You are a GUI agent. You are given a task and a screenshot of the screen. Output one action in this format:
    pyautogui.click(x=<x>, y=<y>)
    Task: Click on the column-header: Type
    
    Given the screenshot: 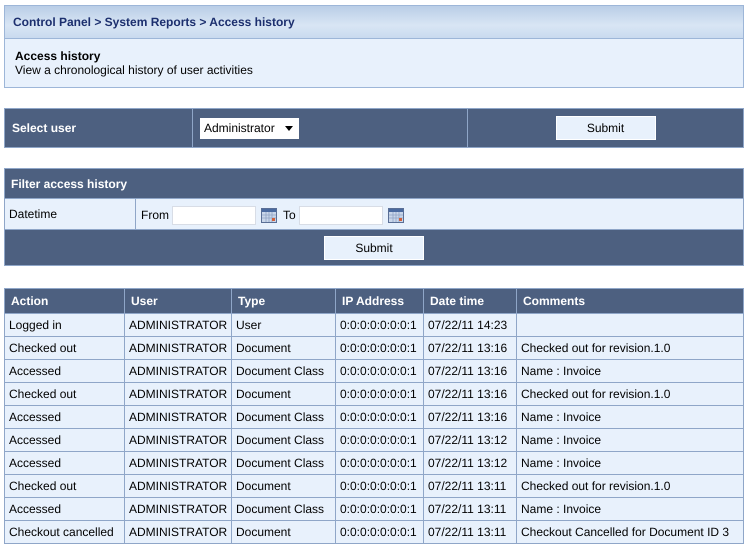 What is the action you would take?
    pyautogui.click(x=284, y=301)
    